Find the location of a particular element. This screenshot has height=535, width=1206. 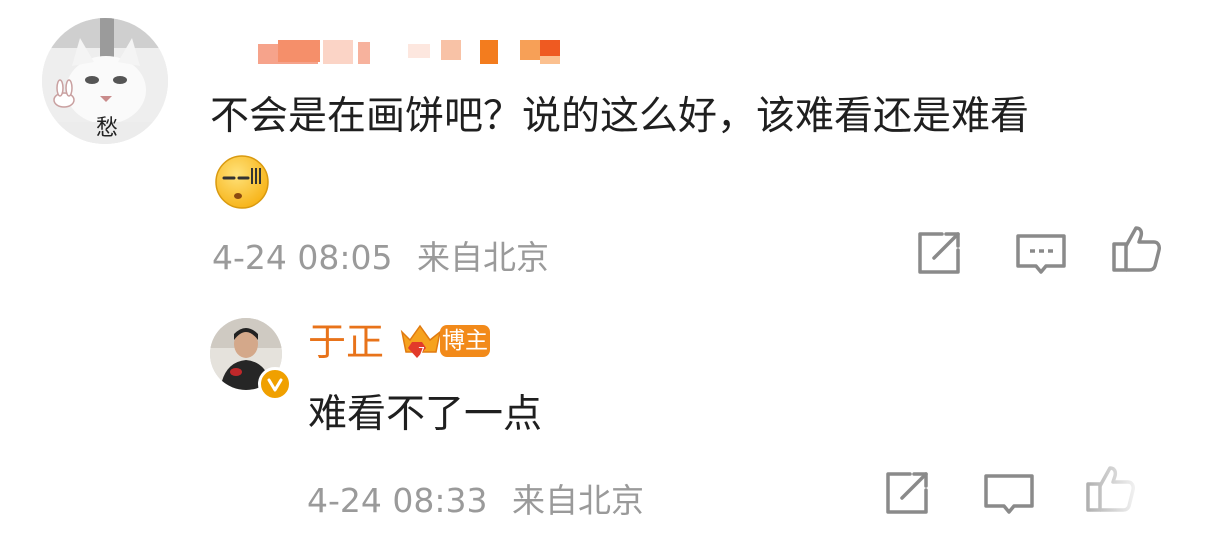

reply-timestamp: 4-24 08:33 is located at coordinates (397, 500).